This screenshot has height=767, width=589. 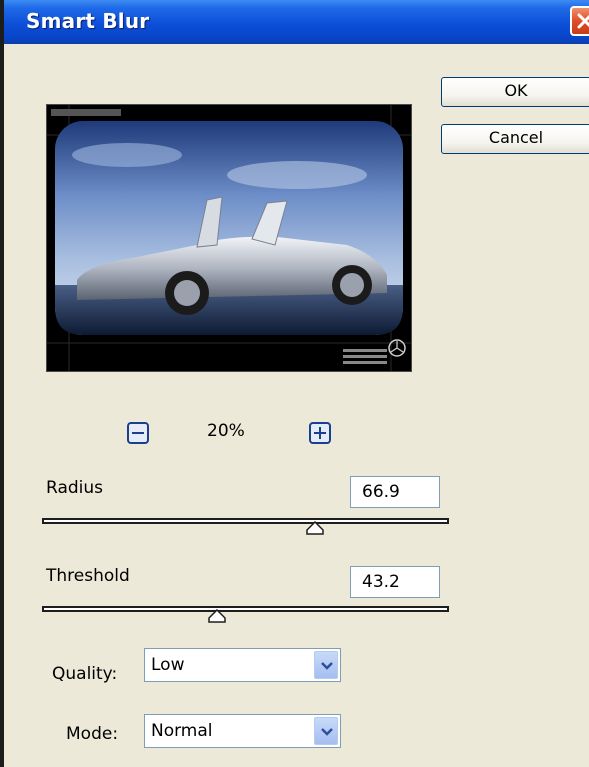 I want to click on threshold-slider-thumb, so click(x=217, y=616).